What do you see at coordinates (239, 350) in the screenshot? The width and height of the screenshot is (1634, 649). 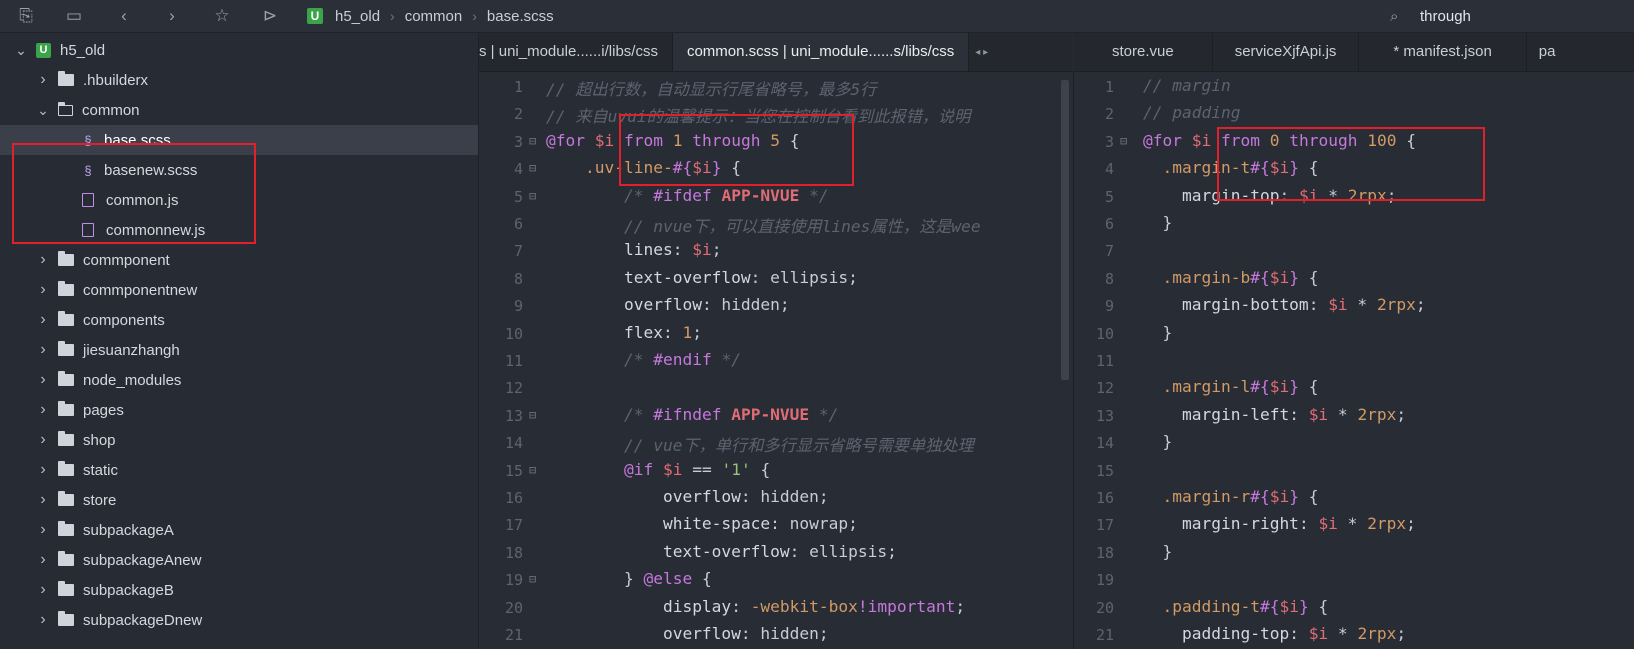 I see `tree-item: › jiesuanzhangh` at bounding box center [239, 350].